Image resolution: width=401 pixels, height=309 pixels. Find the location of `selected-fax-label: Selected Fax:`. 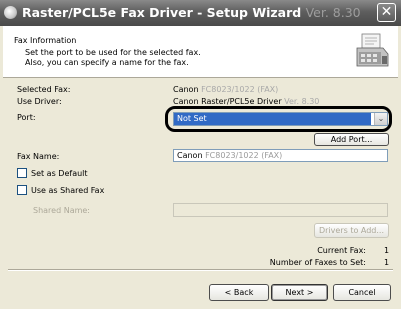

selected-fax-label: Selected Fax: is located at coordinates (44, 89).